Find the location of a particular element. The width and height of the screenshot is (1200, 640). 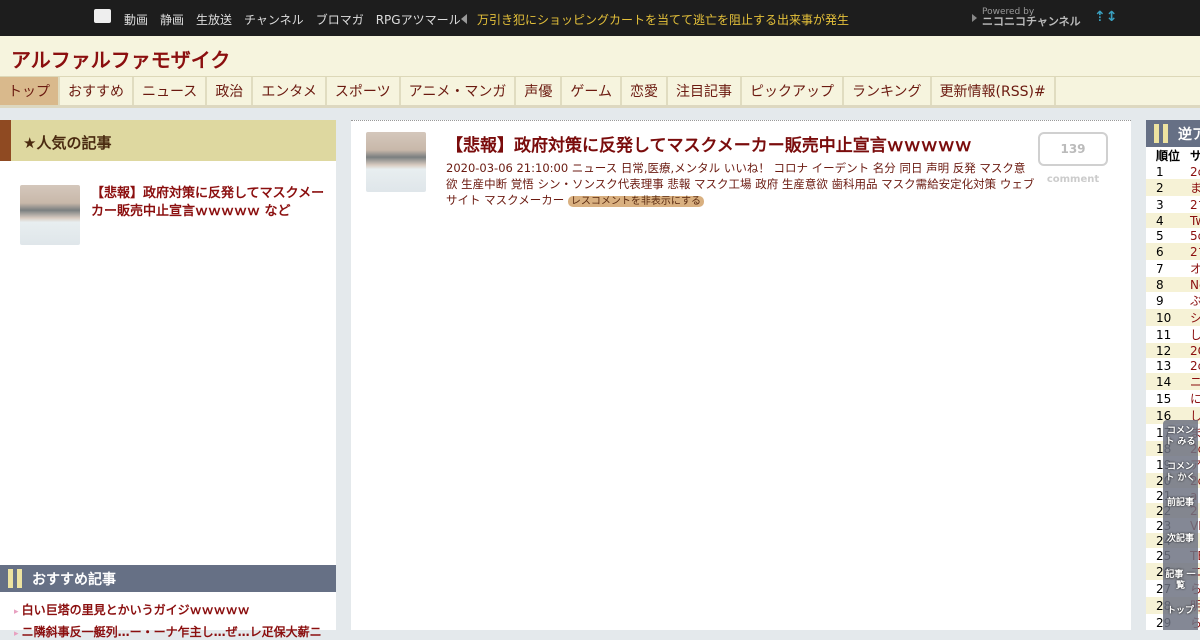

nav-game: ゲーム is located at coordinates (592, 91).